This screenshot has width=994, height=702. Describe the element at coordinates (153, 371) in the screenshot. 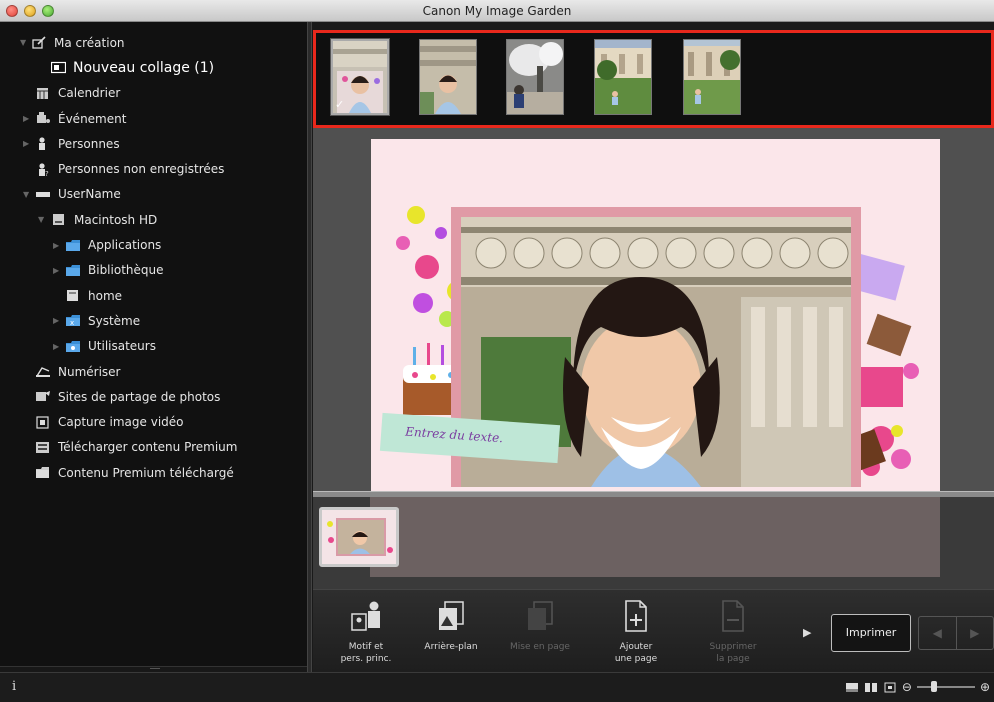

I see `sidebar-item-scan: Numériser` at that location.